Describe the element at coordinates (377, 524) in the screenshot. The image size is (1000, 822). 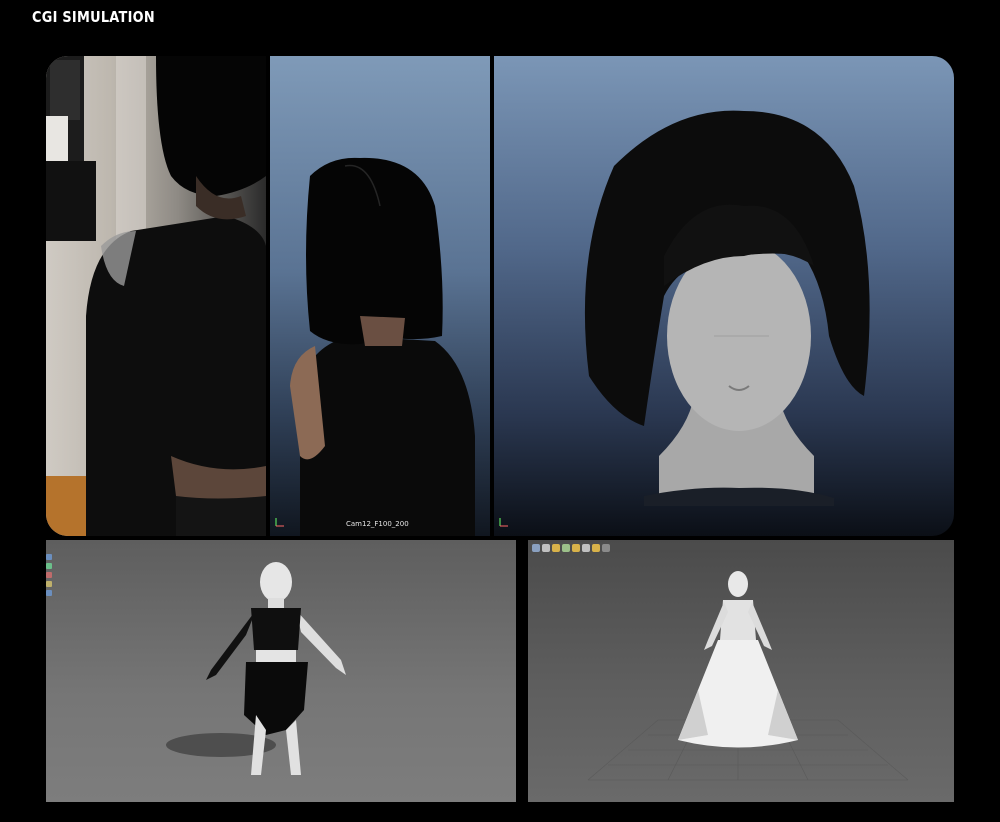
I see `camera-label: Cam12_F100_200` at that location.